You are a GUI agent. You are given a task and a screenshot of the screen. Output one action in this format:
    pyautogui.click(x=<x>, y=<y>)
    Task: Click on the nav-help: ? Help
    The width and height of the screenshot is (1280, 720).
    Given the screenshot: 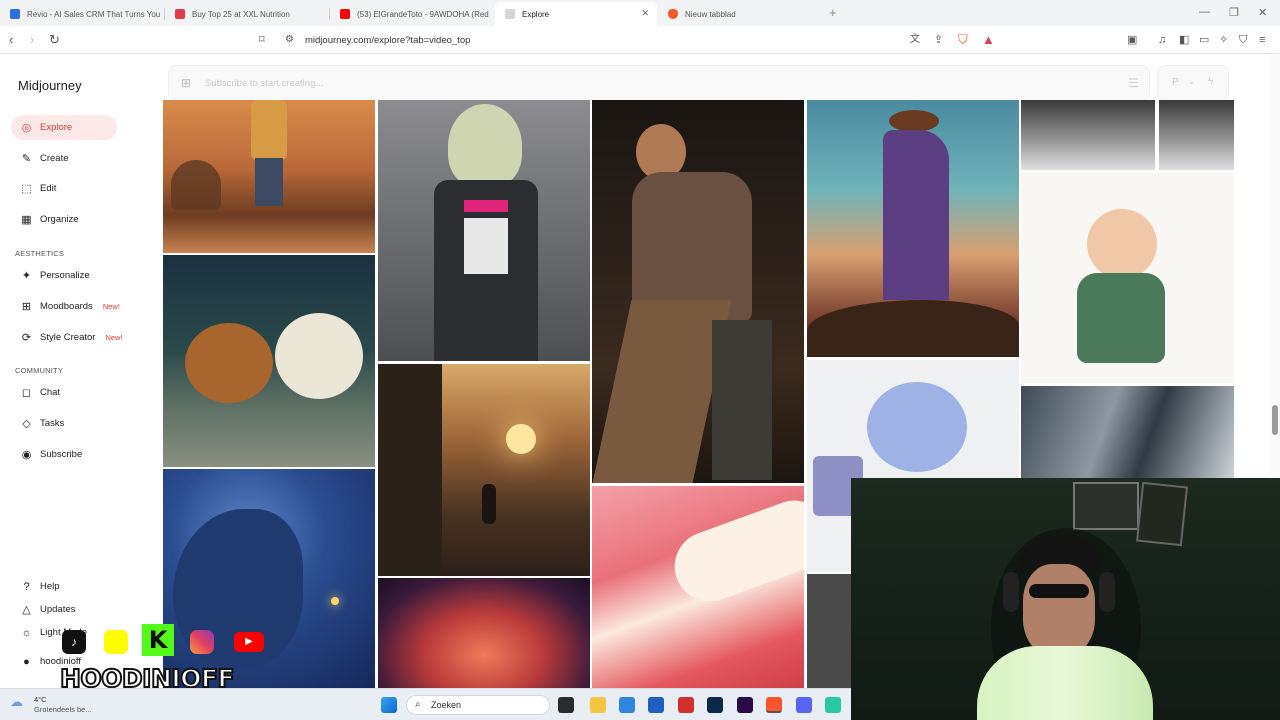 What is the action you would take?
    pyautogui.click(x=64, y=586)
    